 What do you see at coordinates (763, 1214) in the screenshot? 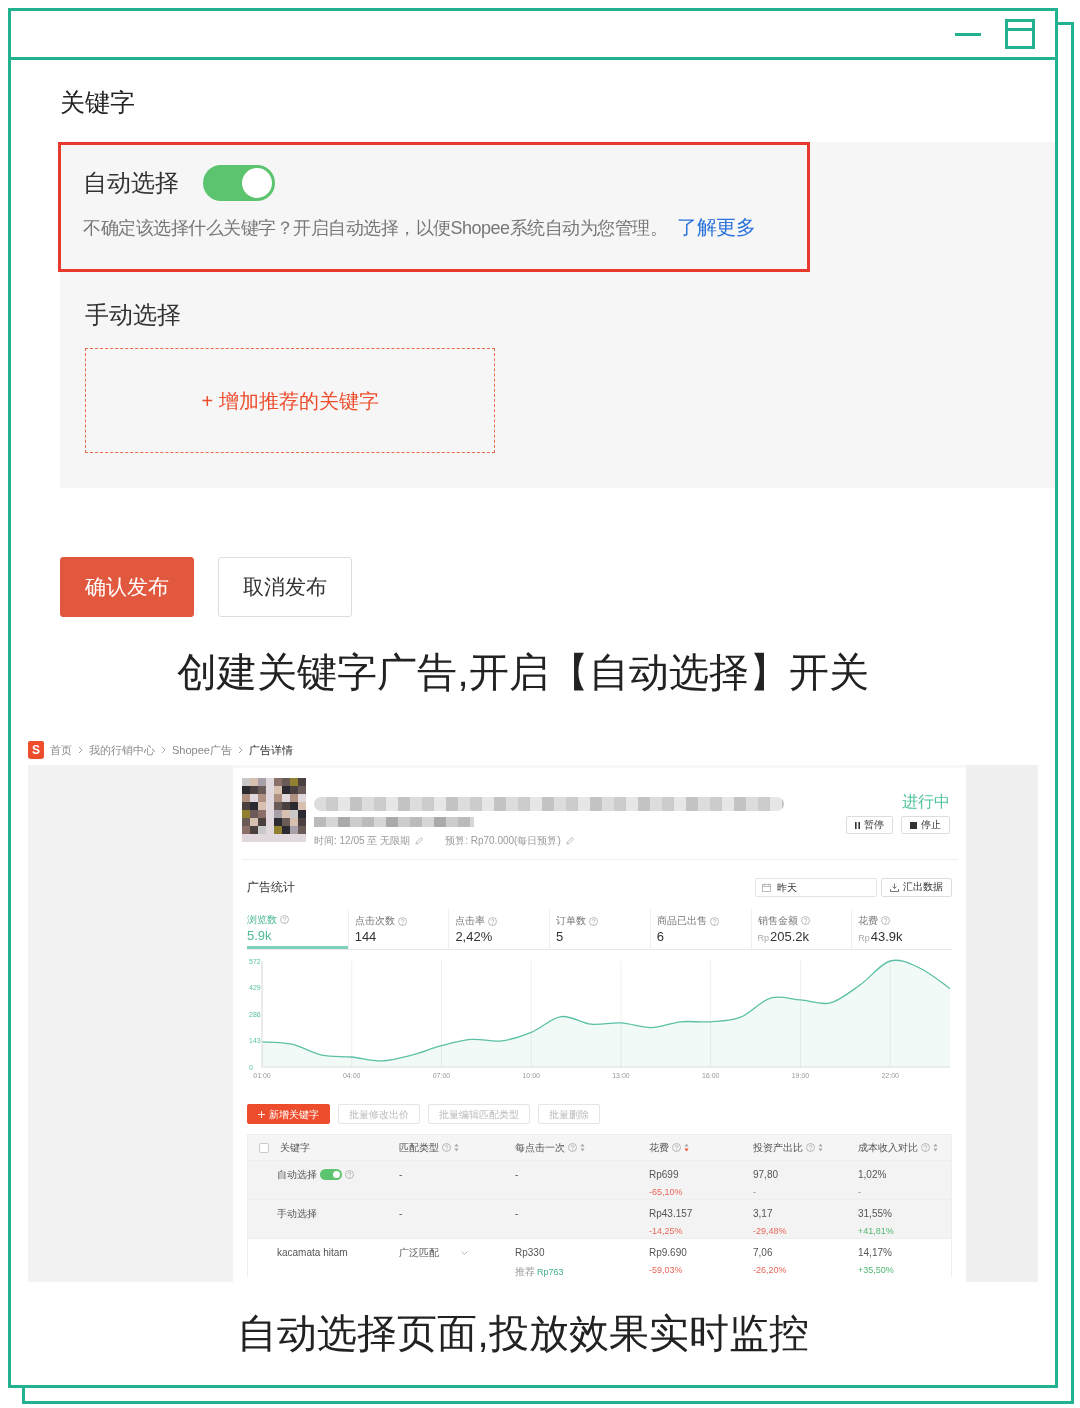
I see `cell-text: 3,17` at bounding box center [763, 1214].